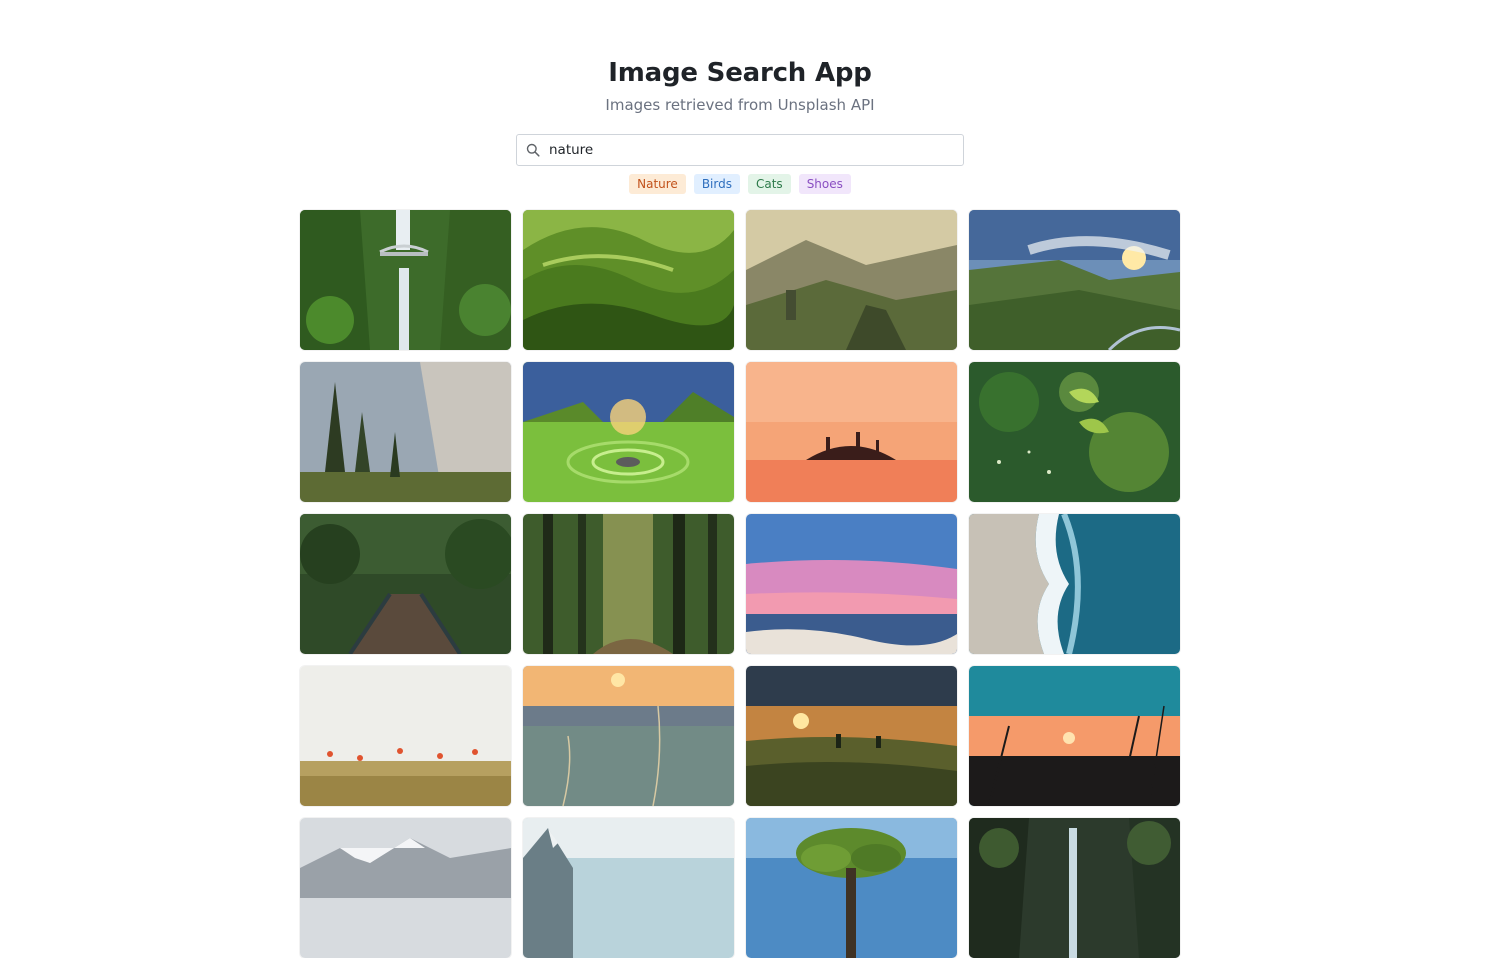  I want to click on photo-spiral-meadow, so click(628, 432).